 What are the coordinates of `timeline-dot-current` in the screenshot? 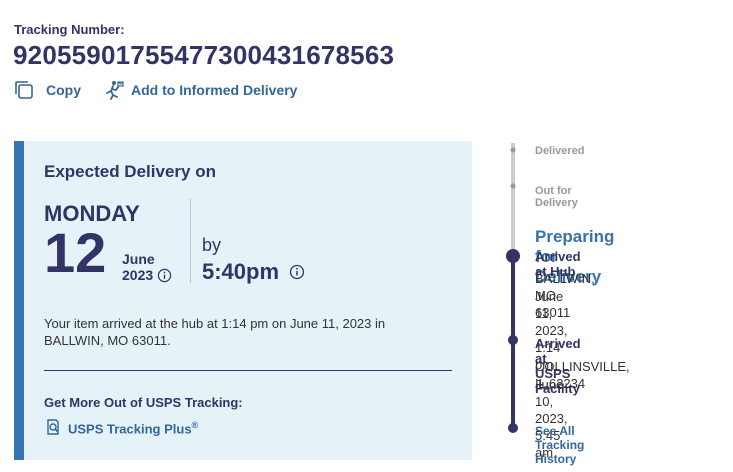 It's located at (513, 256).